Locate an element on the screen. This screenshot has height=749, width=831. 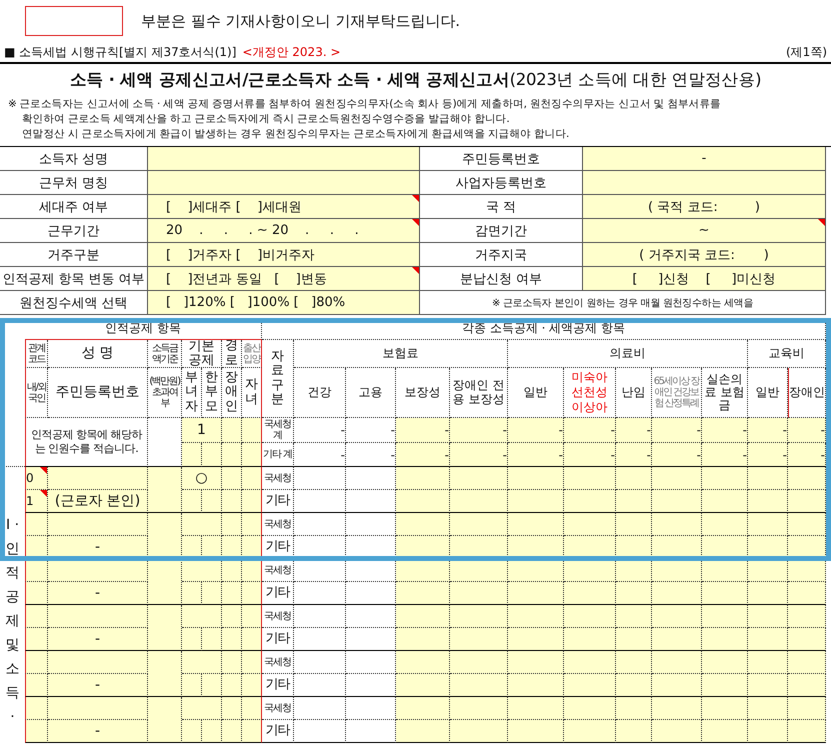
name-cell: (근로자 본인) is located at coordinates (98, 501).